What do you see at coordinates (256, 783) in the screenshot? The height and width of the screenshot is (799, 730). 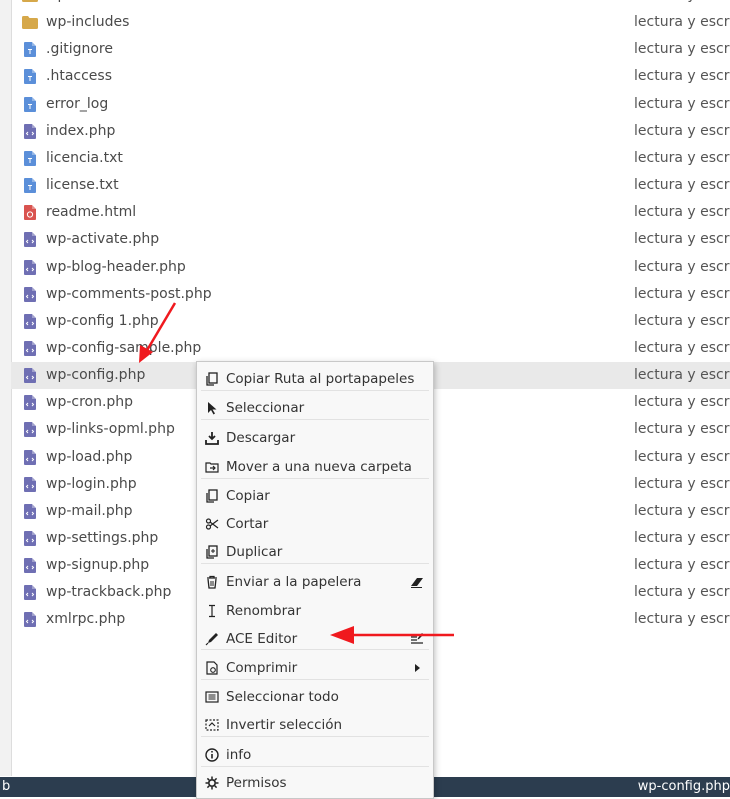 I see `menu-item-label: Permisos` at bounding box center [256, 783].